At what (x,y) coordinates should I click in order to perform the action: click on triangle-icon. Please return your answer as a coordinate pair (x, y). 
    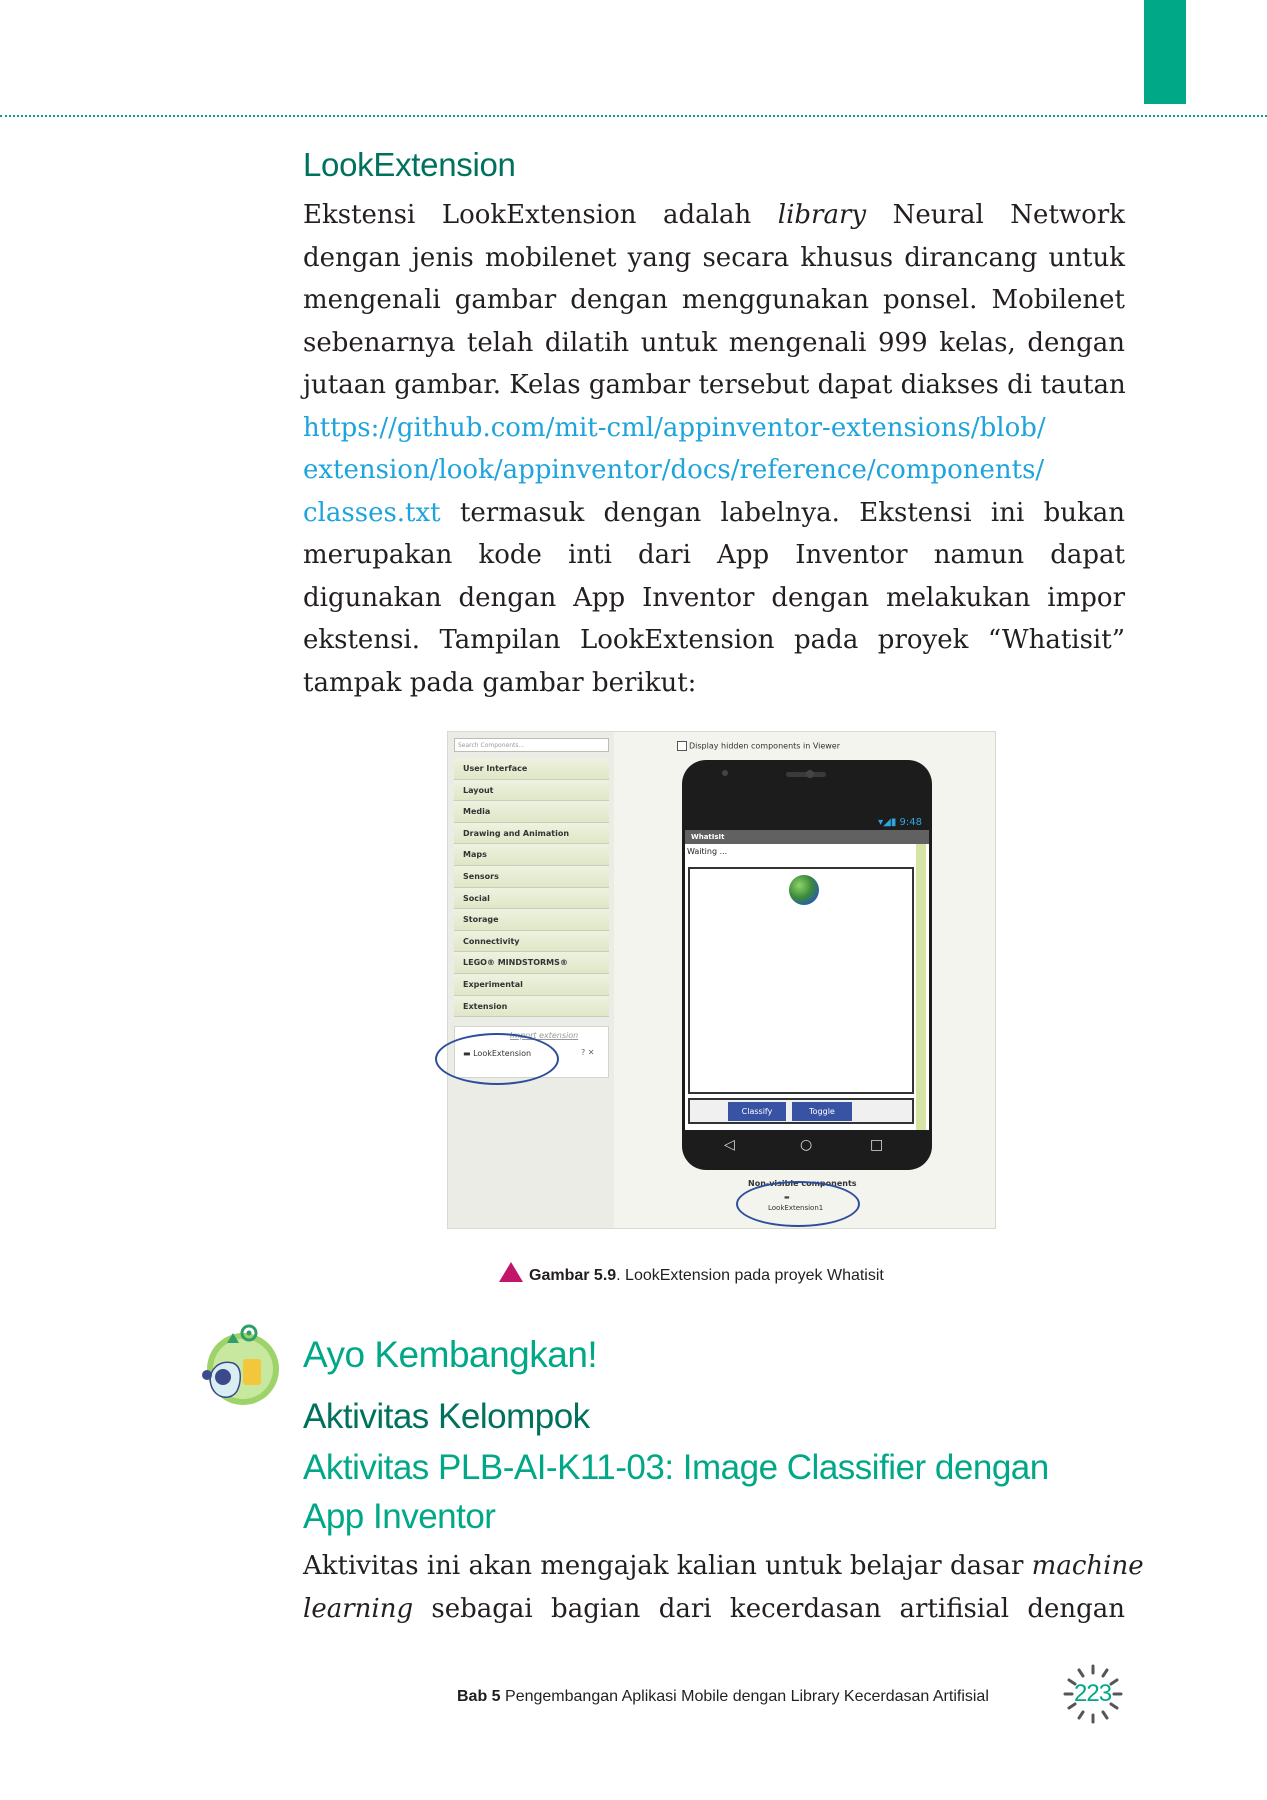
    Looking at the image, I should click on (511, 1272).